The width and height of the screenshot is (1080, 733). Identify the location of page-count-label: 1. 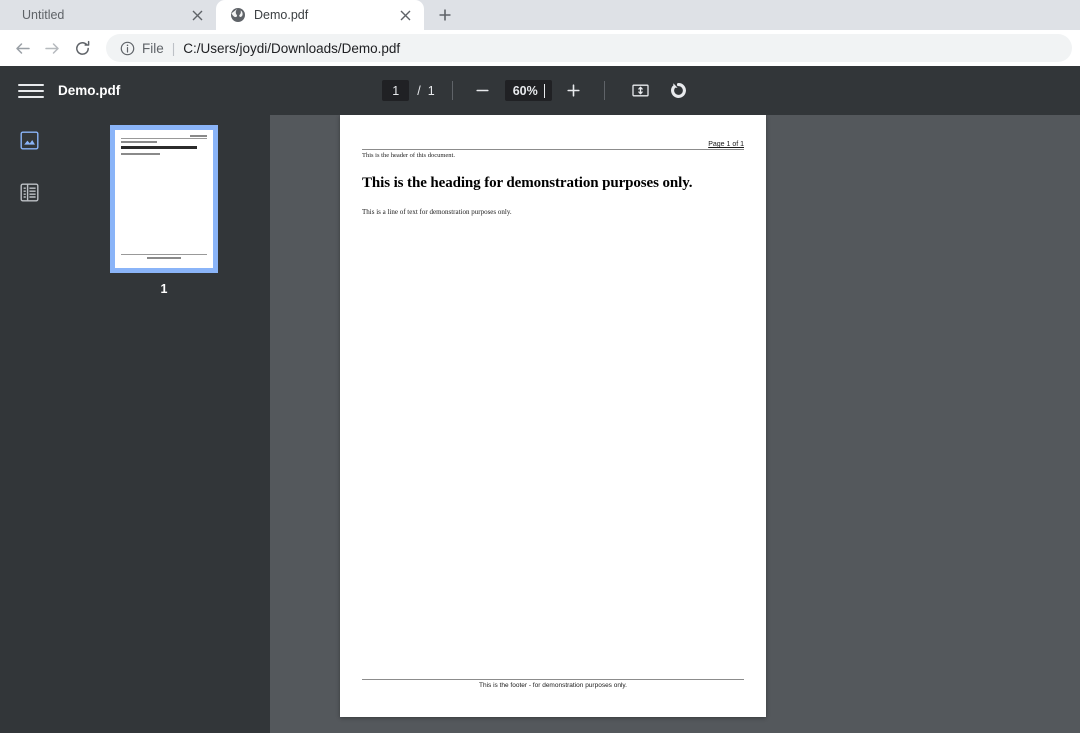
(431, 90).